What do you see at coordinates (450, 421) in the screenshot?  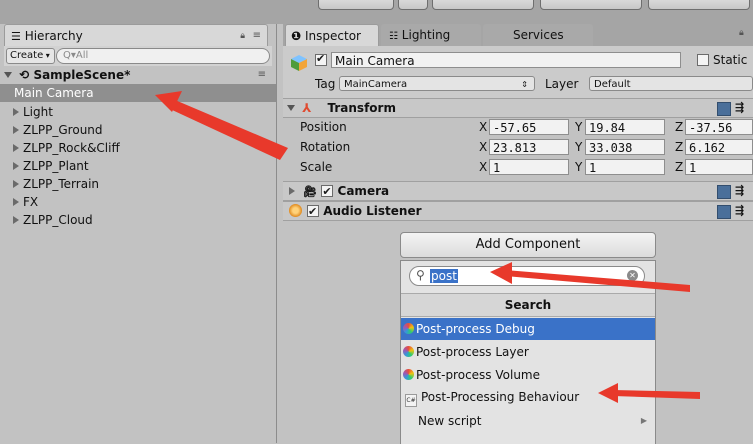 I see `result-label: New script` at bounding box center [450, 421].